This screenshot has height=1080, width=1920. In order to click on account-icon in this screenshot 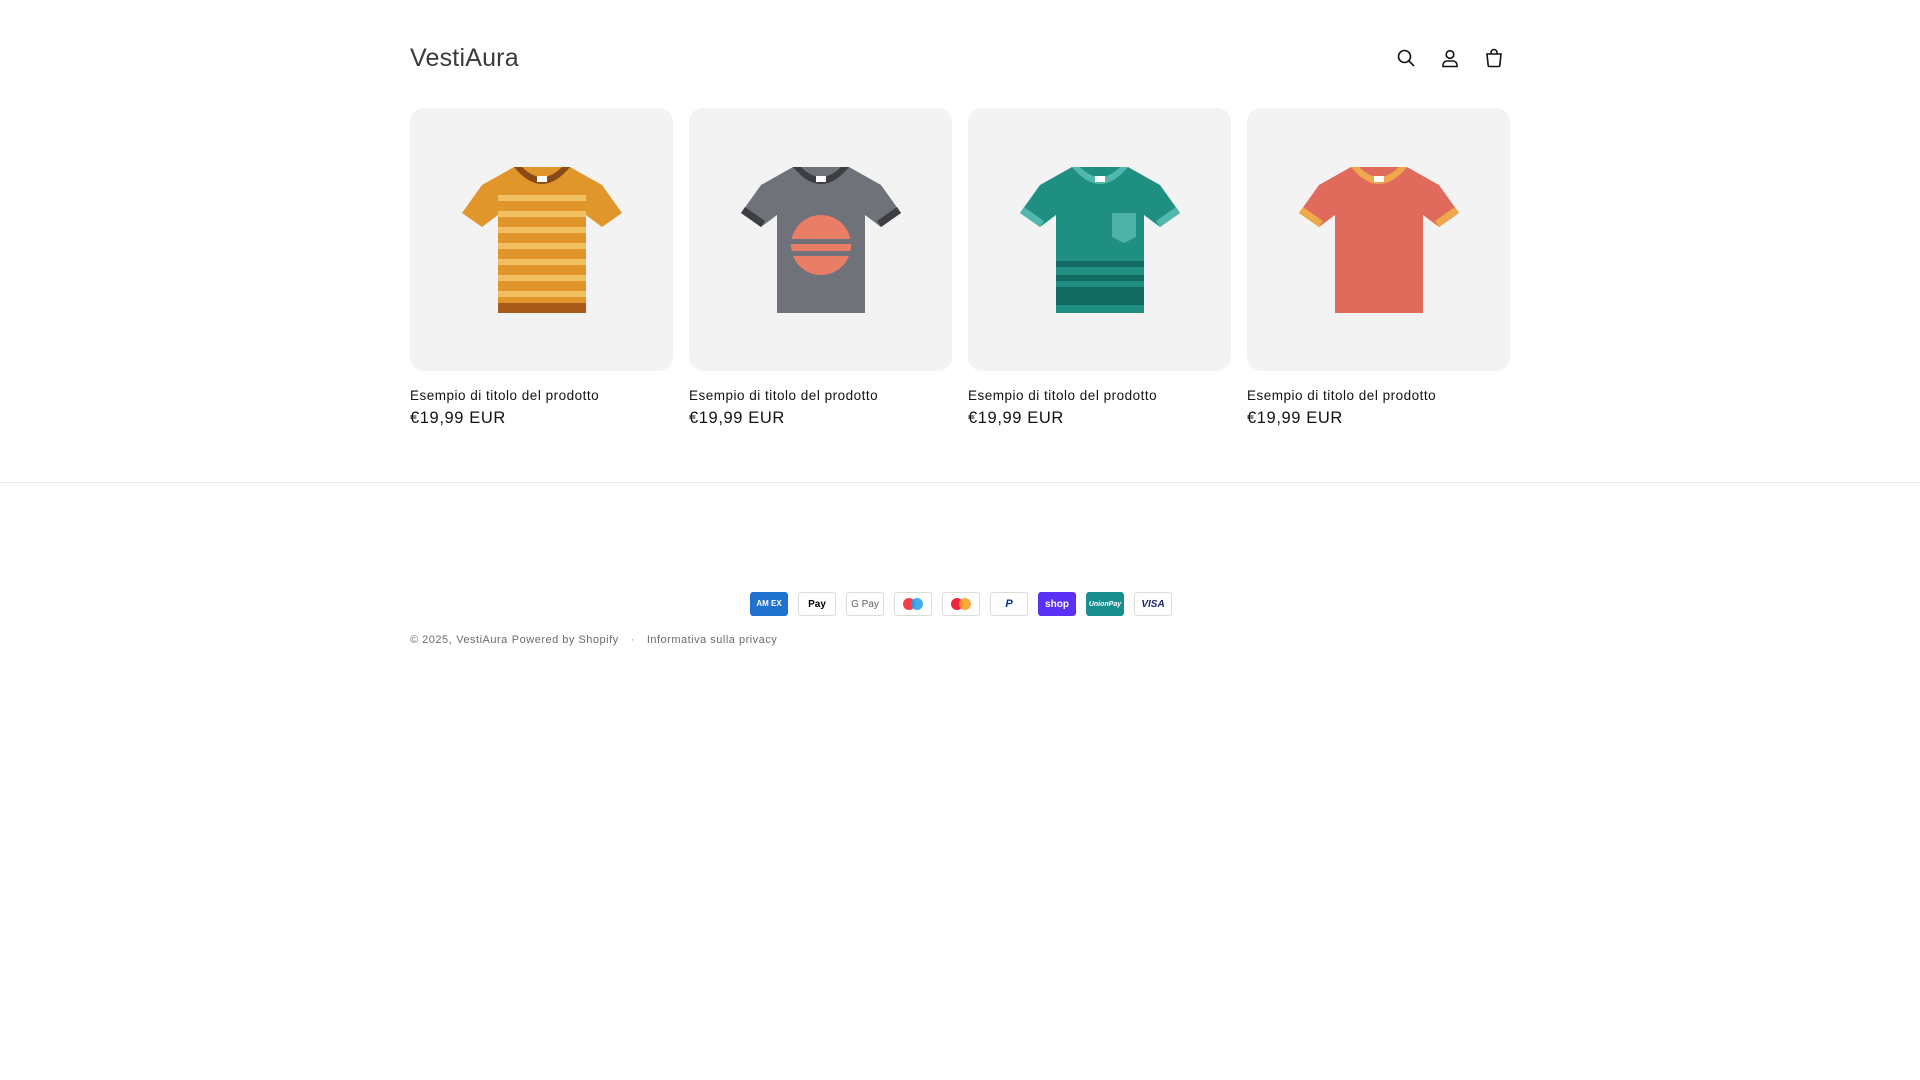, I will do `click(1450, 58)`.